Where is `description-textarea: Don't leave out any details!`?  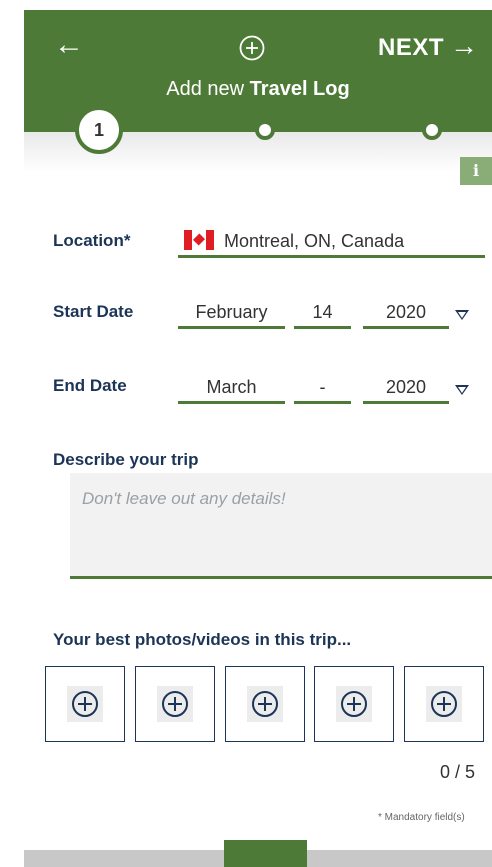 description-textarea: Don't leave out any details! is located at coordinates (281, 526).